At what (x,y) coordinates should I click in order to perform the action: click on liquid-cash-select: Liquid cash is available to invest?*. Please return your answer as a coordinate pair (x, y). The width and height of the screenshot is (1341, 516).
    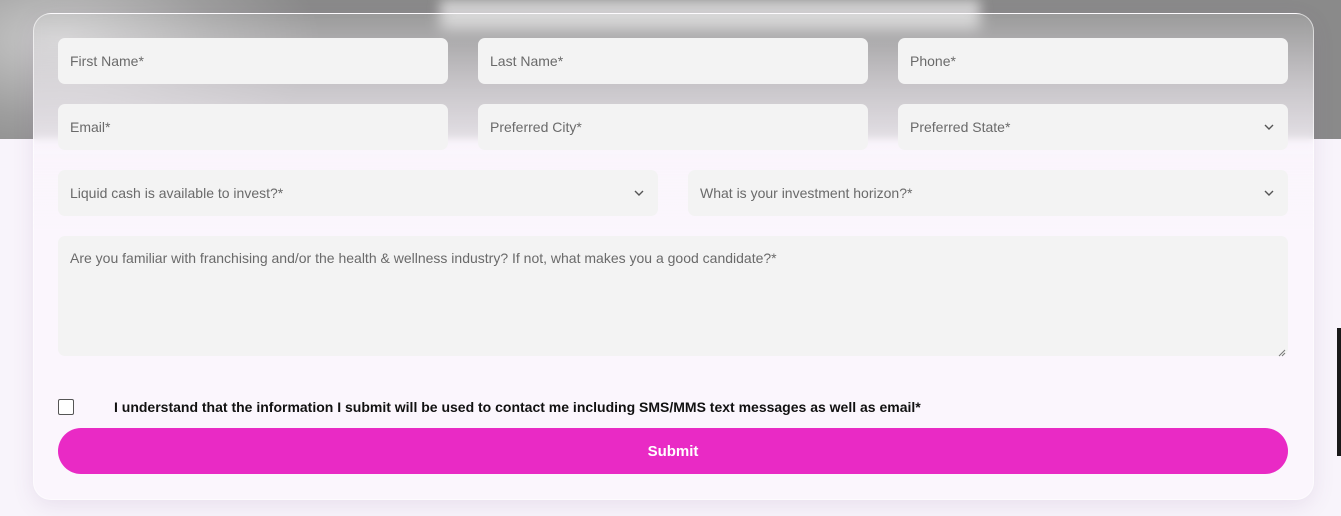
    Looking at the image, I should click on (358, 193).